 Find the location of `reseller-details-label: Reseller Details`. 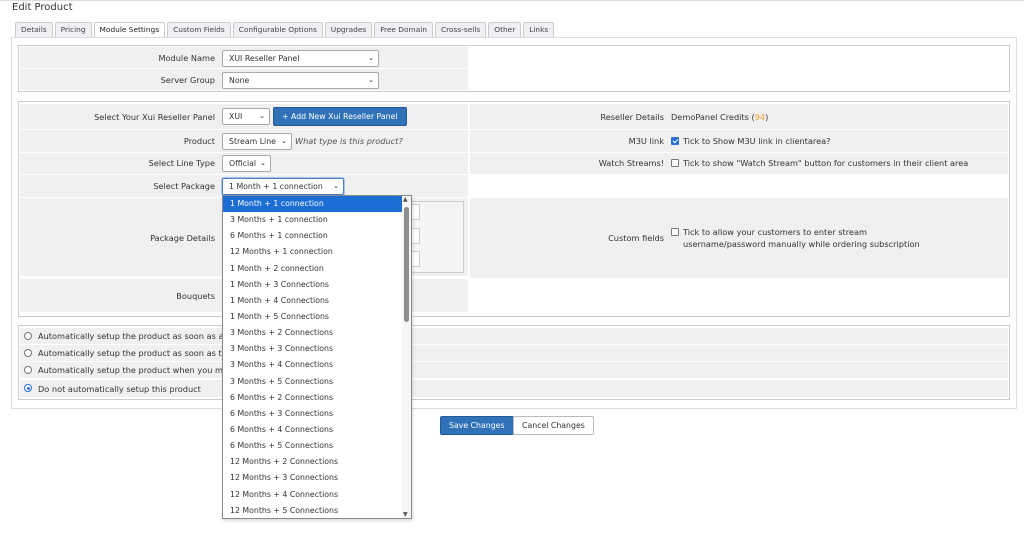

reseller-details-label: Reseller Details is located at coordinates (632, 117).